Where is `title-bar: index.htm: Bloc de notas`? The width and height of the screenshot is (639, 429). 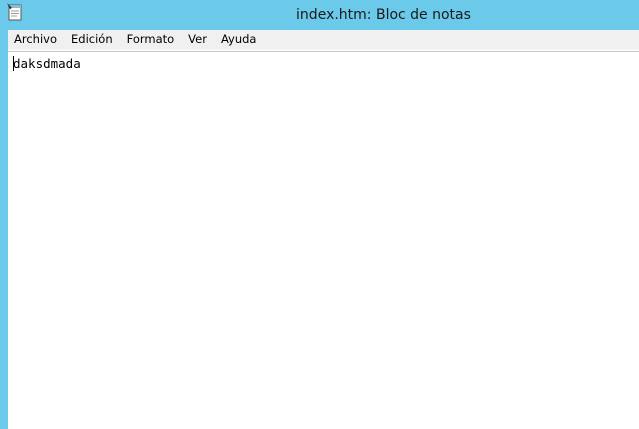
title-bar: index.htm: Bloc de notas is located at coordinates (319, 15).